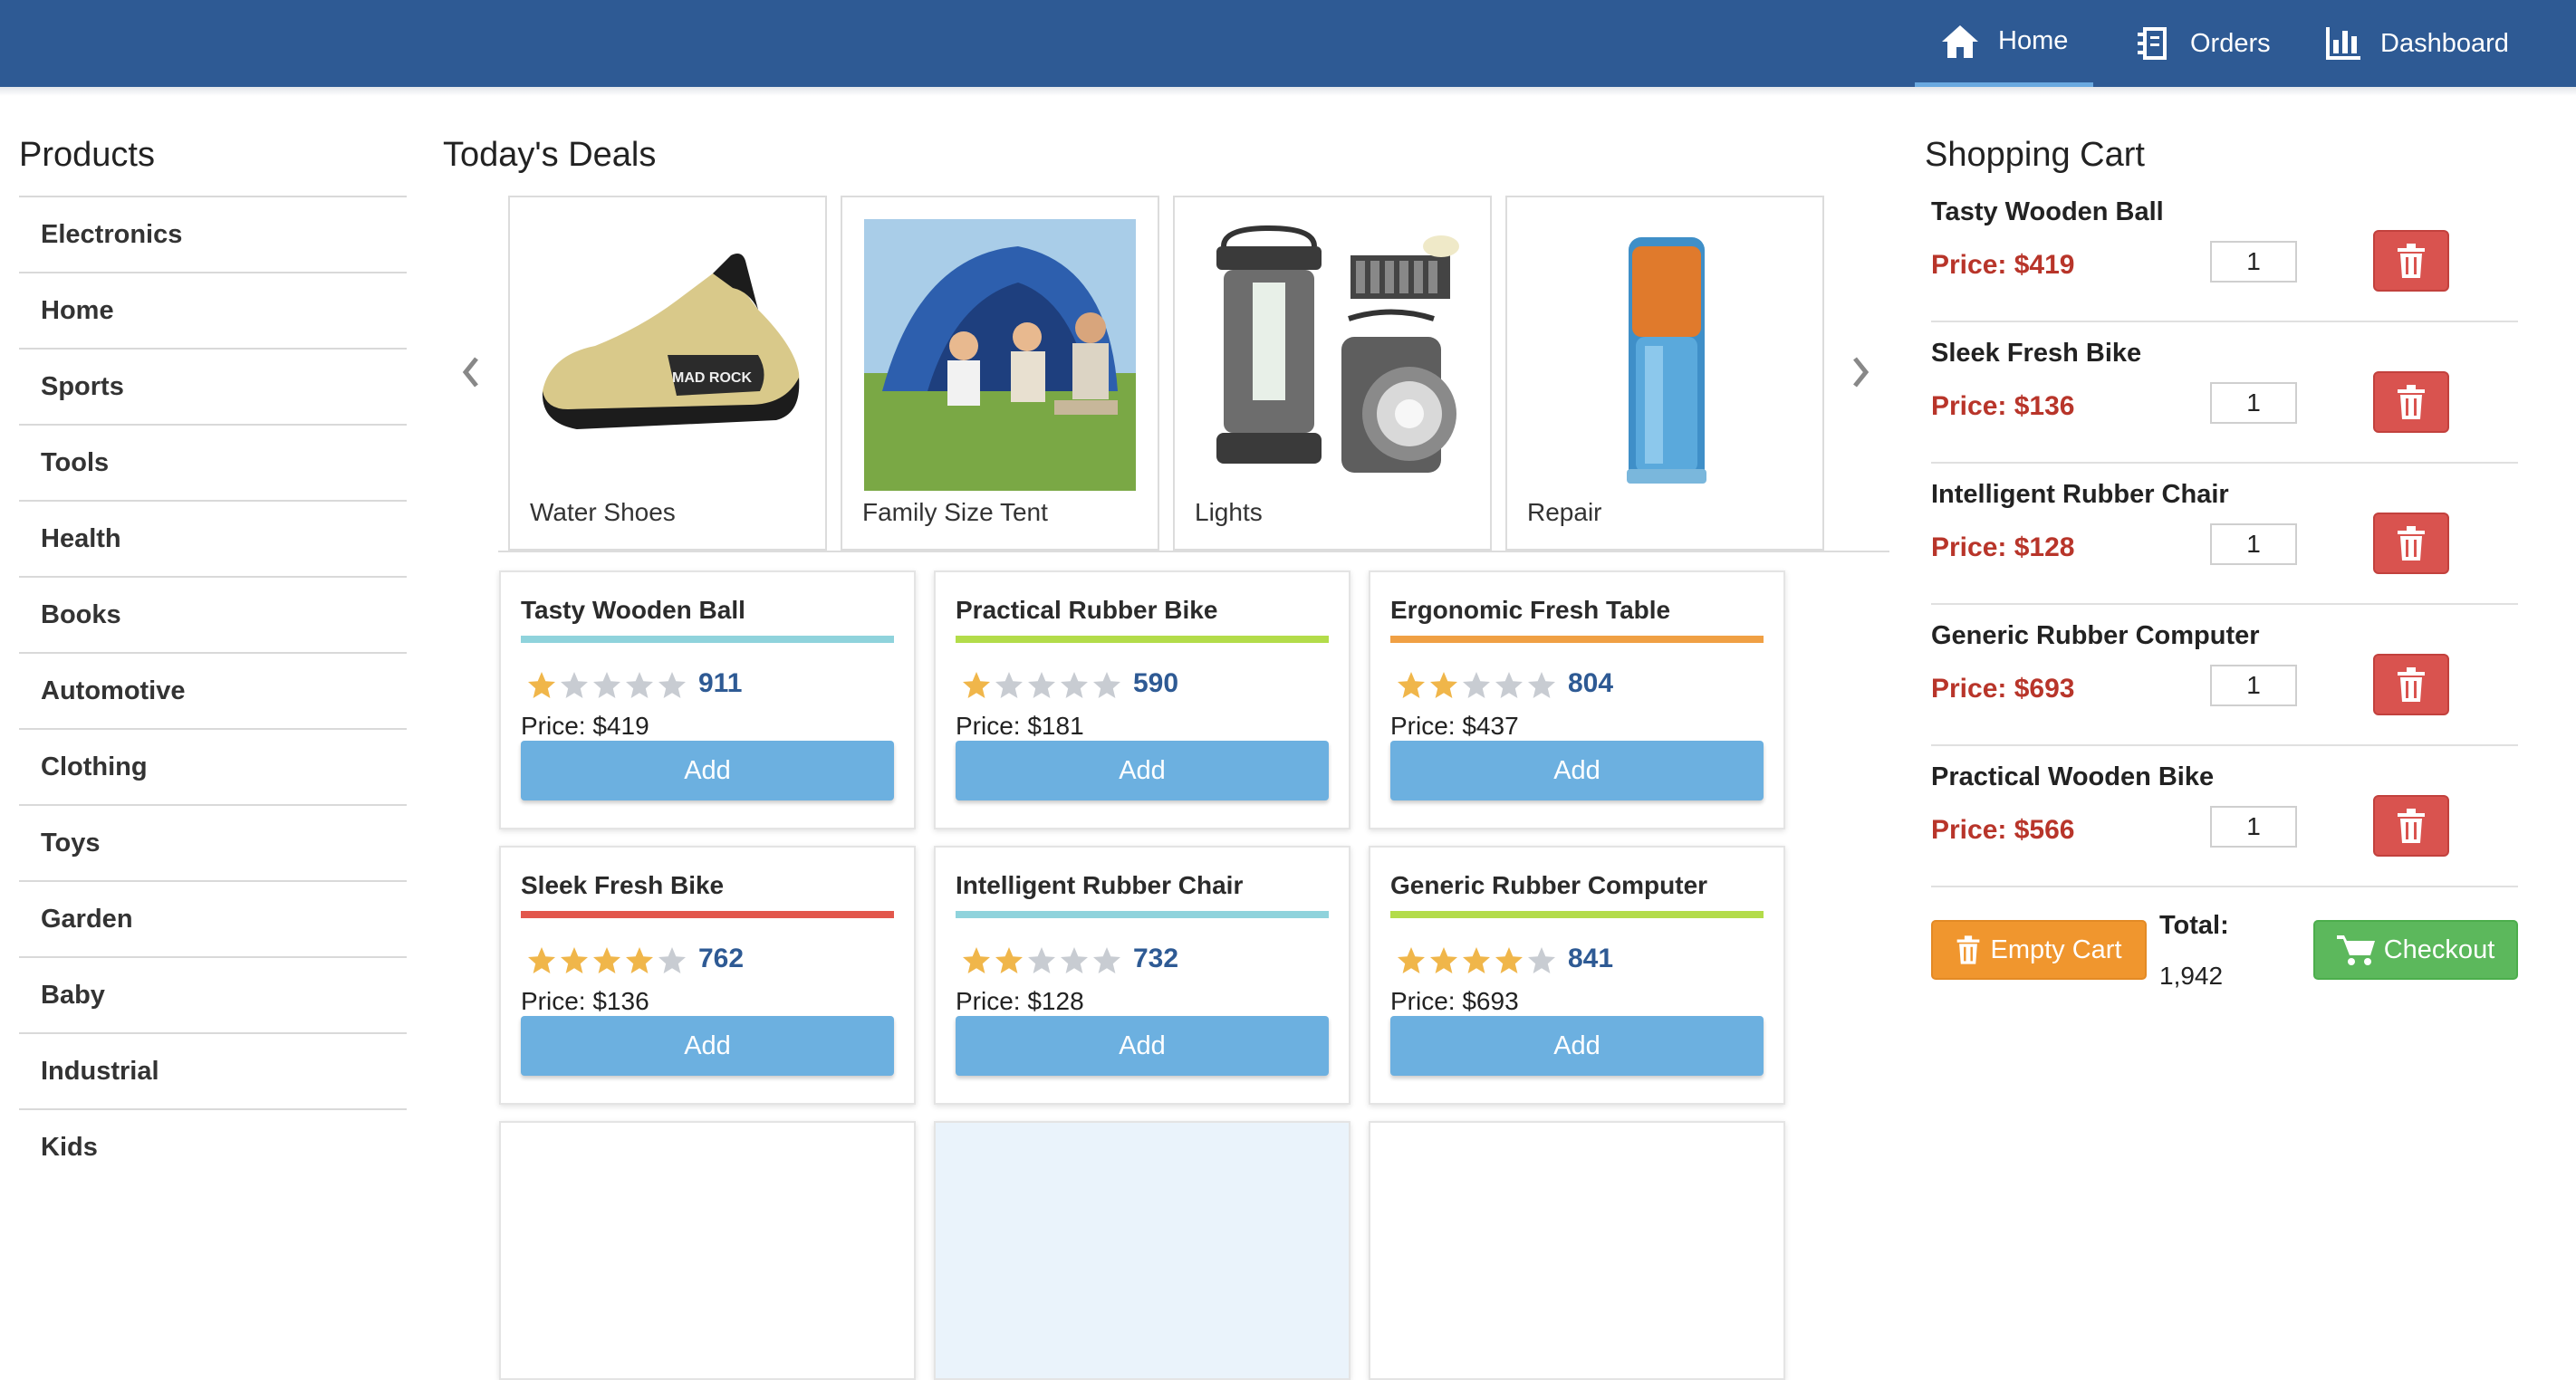  I want to click on cart-item: Sleek Fresh Bike Price: $136, so click(2224, 393).